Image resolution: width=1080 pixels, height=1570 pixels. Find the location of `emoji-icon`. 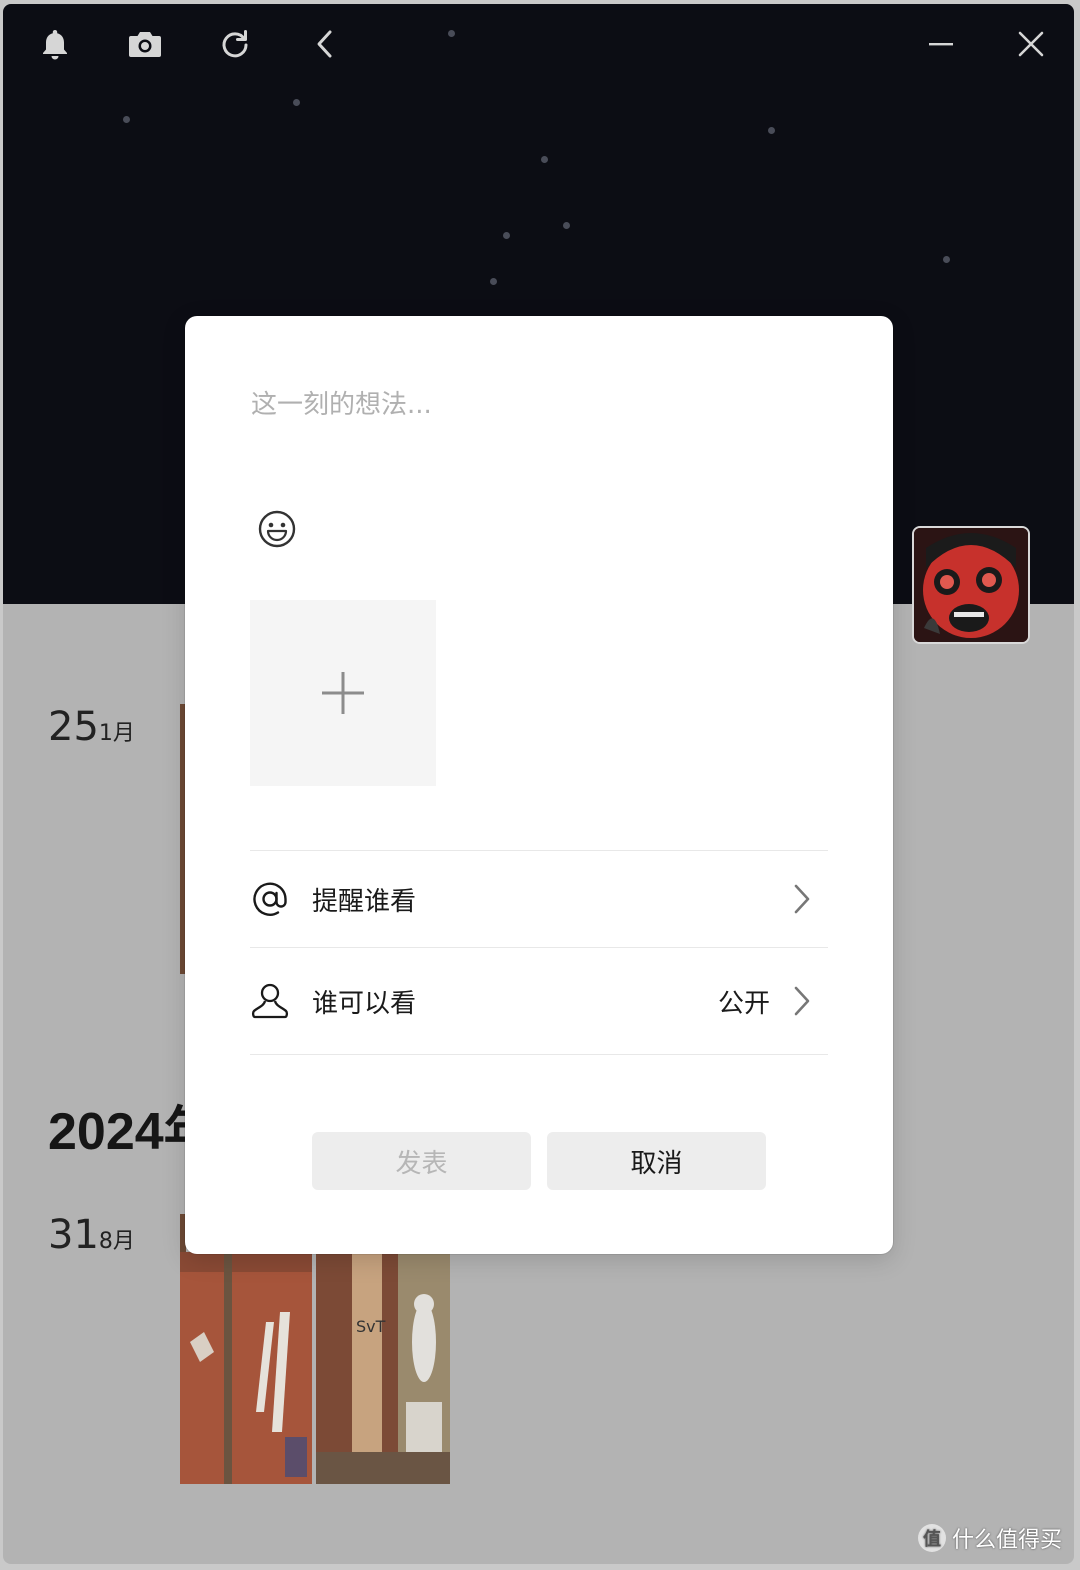

emoji-icon is located at coordinates (277, 529).